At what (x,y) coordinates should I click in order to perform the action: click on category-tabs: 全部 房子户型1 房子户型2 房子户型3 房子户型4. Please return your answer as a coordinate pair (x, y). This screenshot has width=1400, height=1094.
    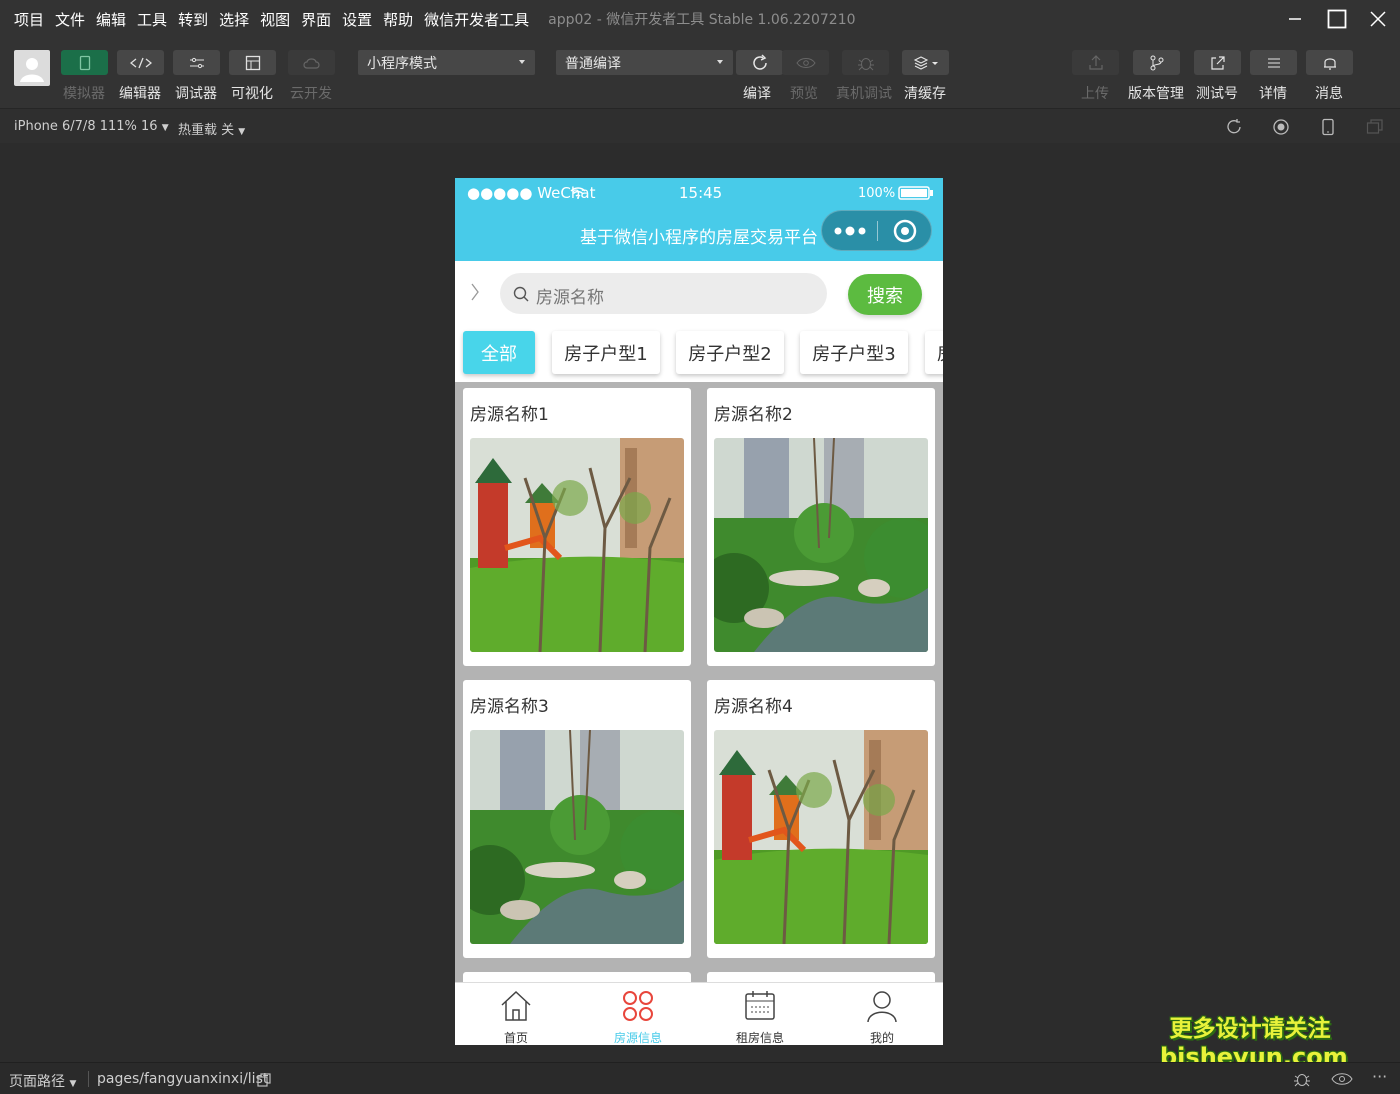
    Looking at the image, I should click on (699, 354).